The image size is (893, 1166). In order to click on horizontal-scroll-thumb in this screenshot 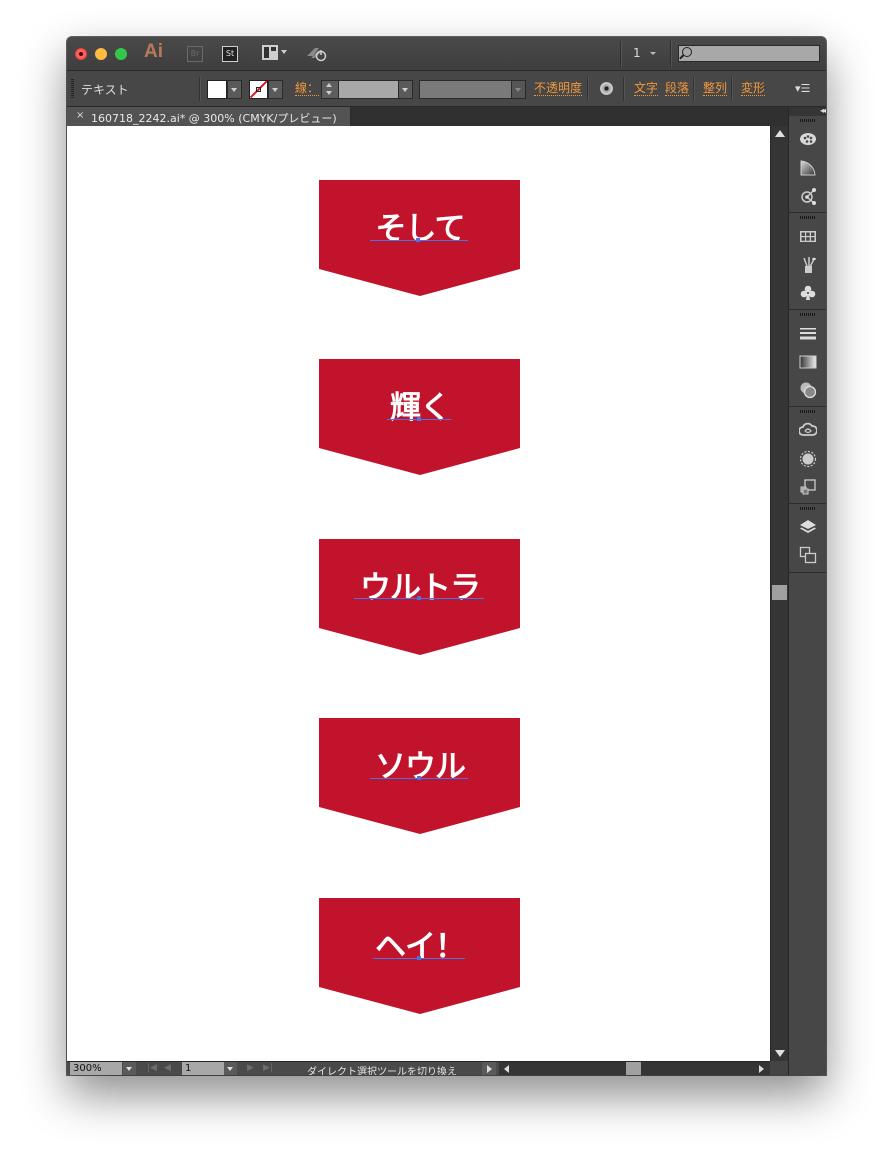, I will do `click(633, 1068)`.